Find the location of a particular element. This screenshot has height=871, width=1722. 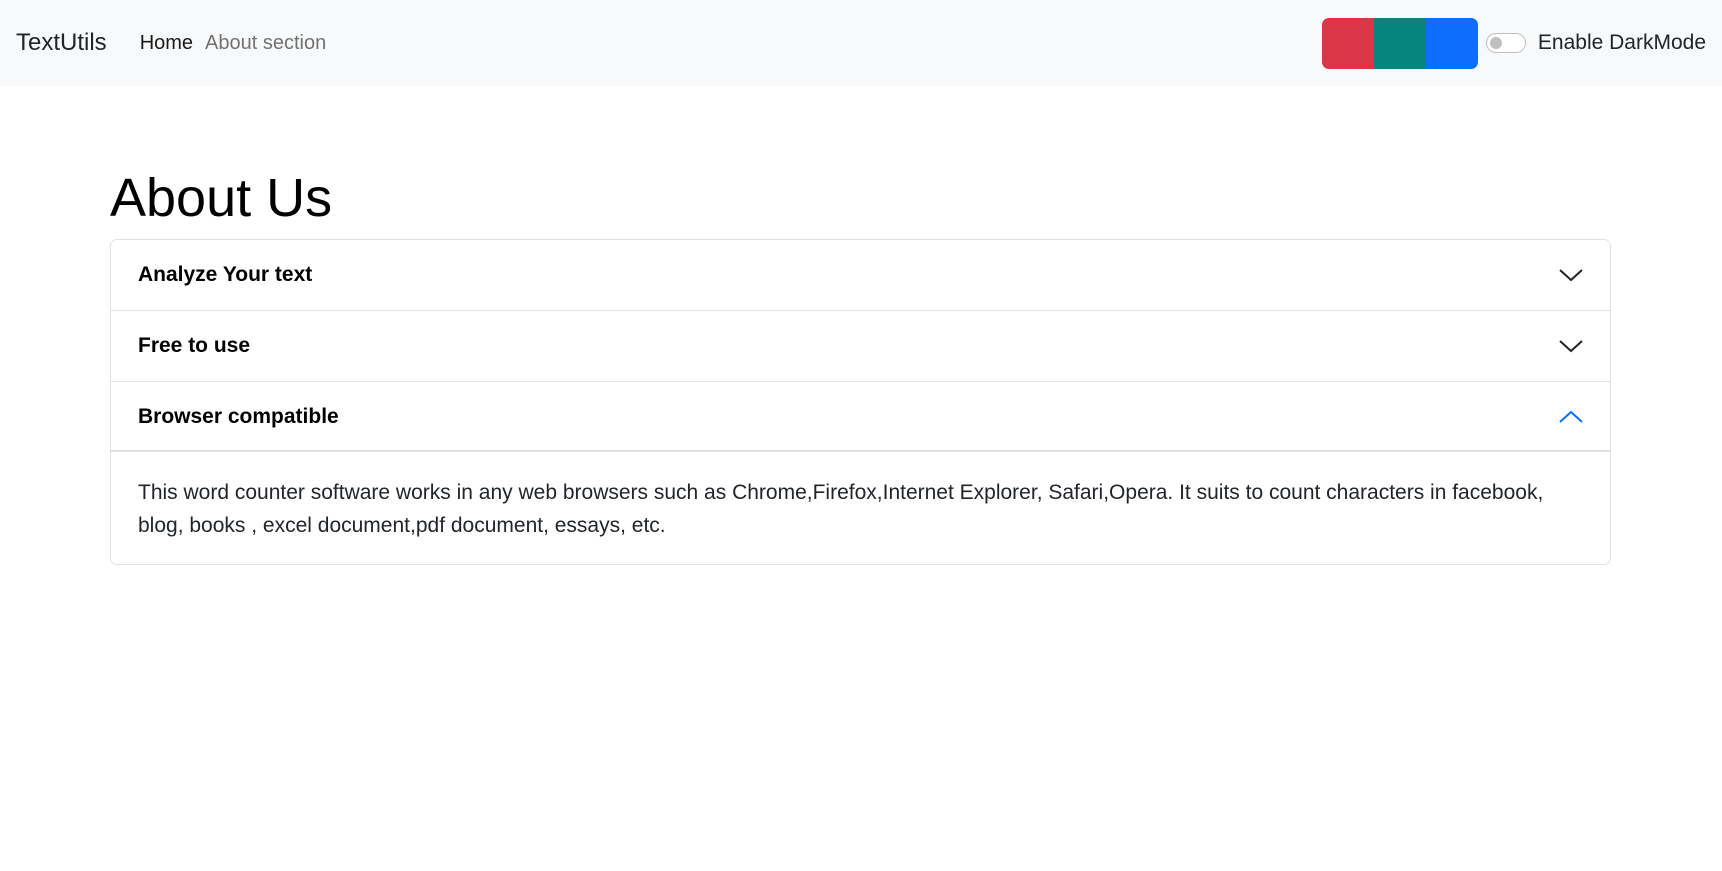

teal-theme-swatch is located at coordinates (1399, 43).